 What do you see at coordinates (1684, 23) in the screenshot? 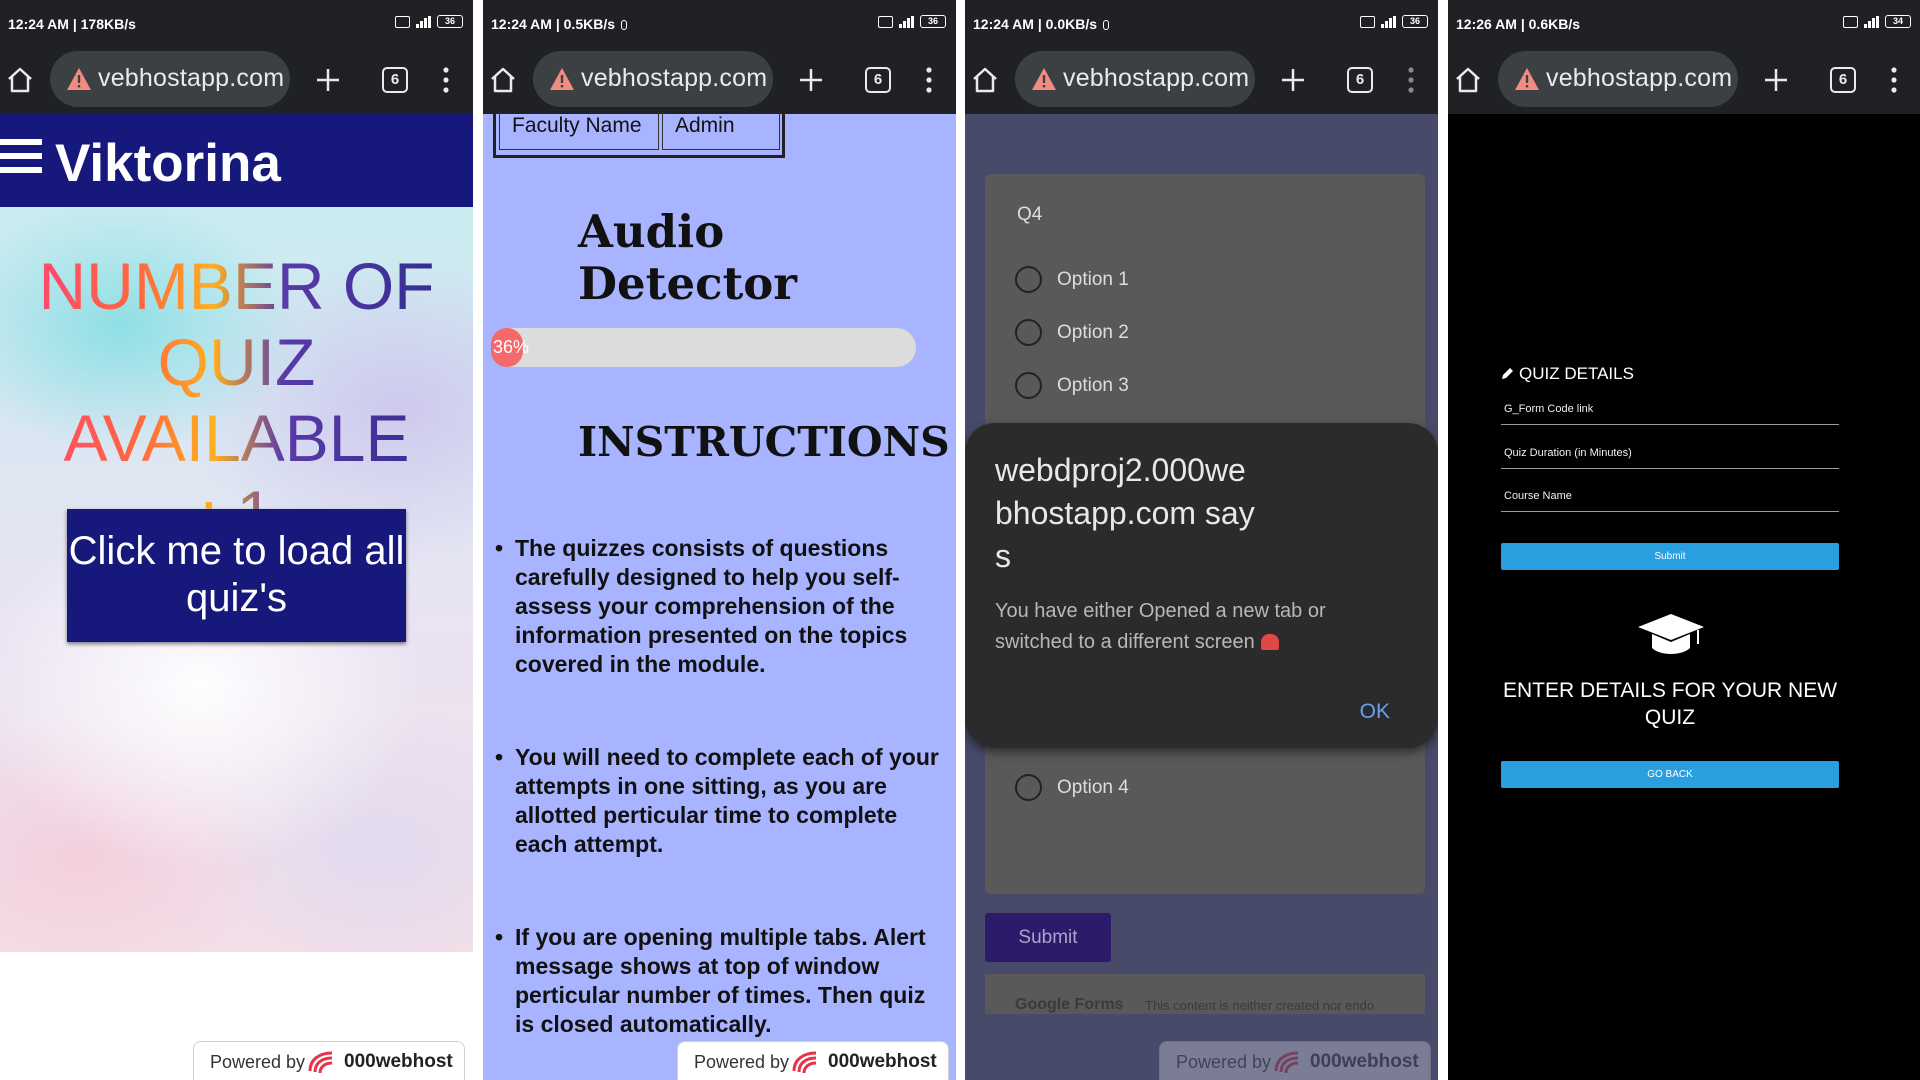
I see `status-bar: 12:26 AM | 0.6KB/s 34` at bounding box center [1684, 23].